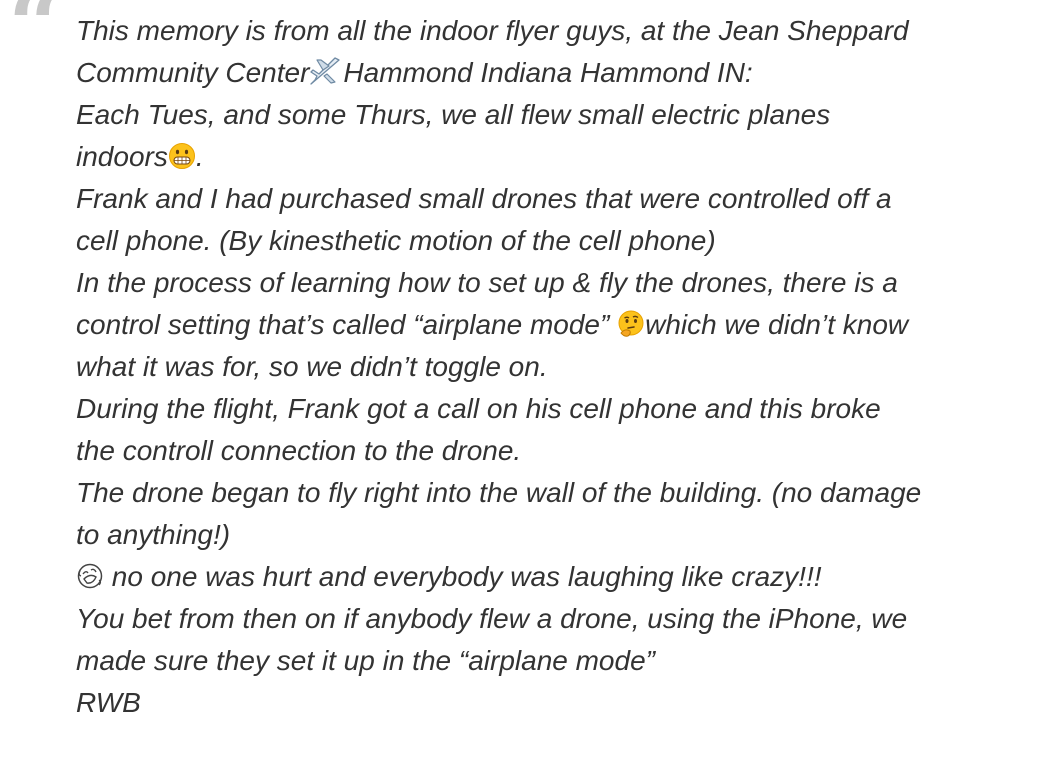 The image size is (1044, 784). Describe the element at coordinates (299, 450) in the screenshot. I see `line-text: the controll connection to the drone.` at that location.